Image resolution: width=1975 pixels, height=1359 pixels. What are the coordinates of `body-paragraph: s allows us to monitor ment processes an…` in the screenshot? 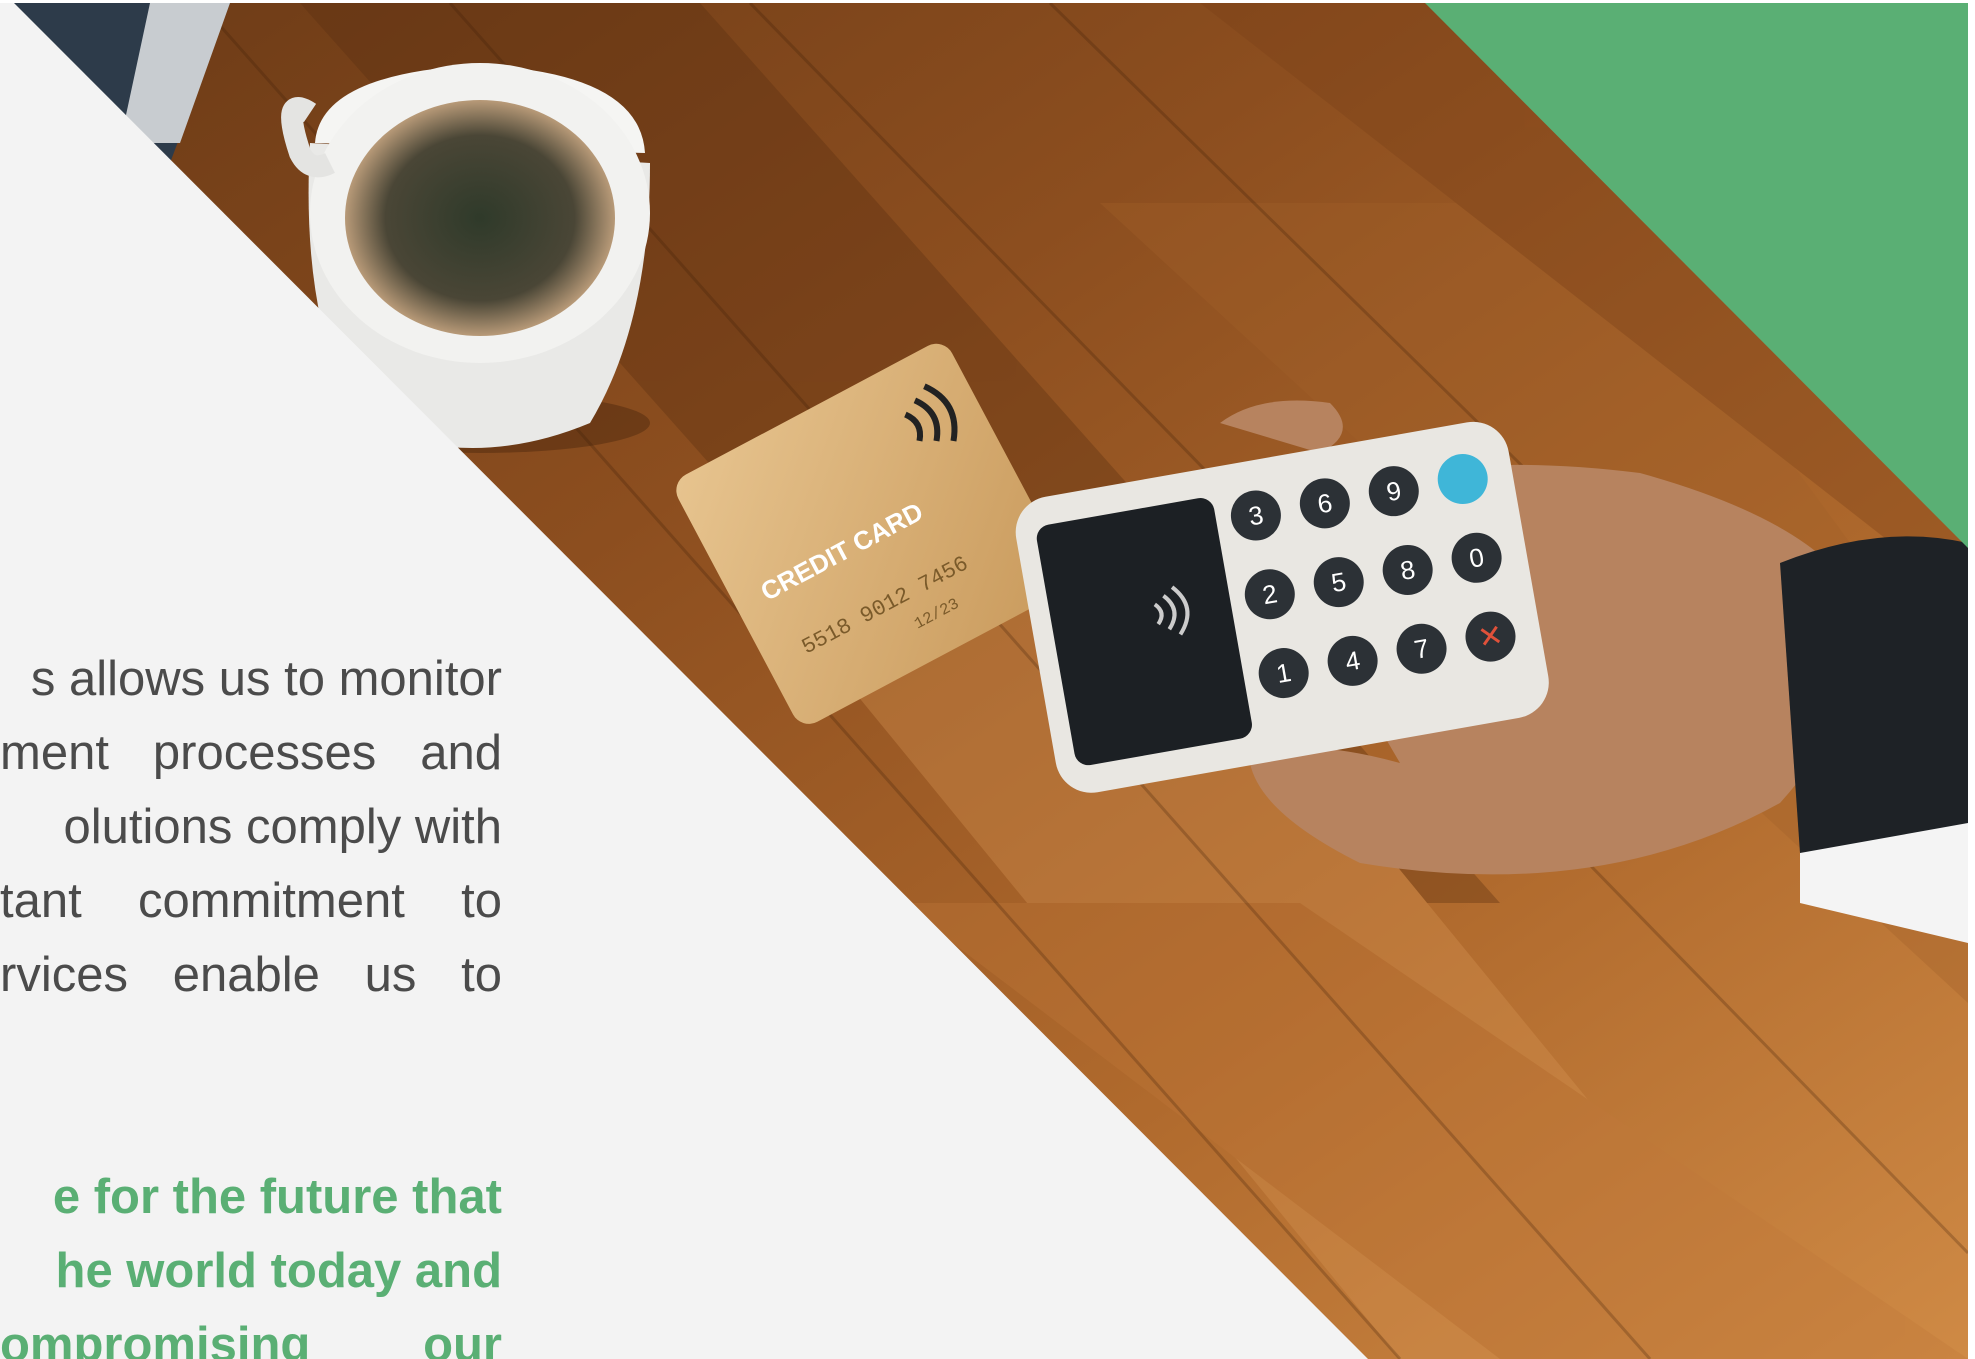 It's located at (251, 827).